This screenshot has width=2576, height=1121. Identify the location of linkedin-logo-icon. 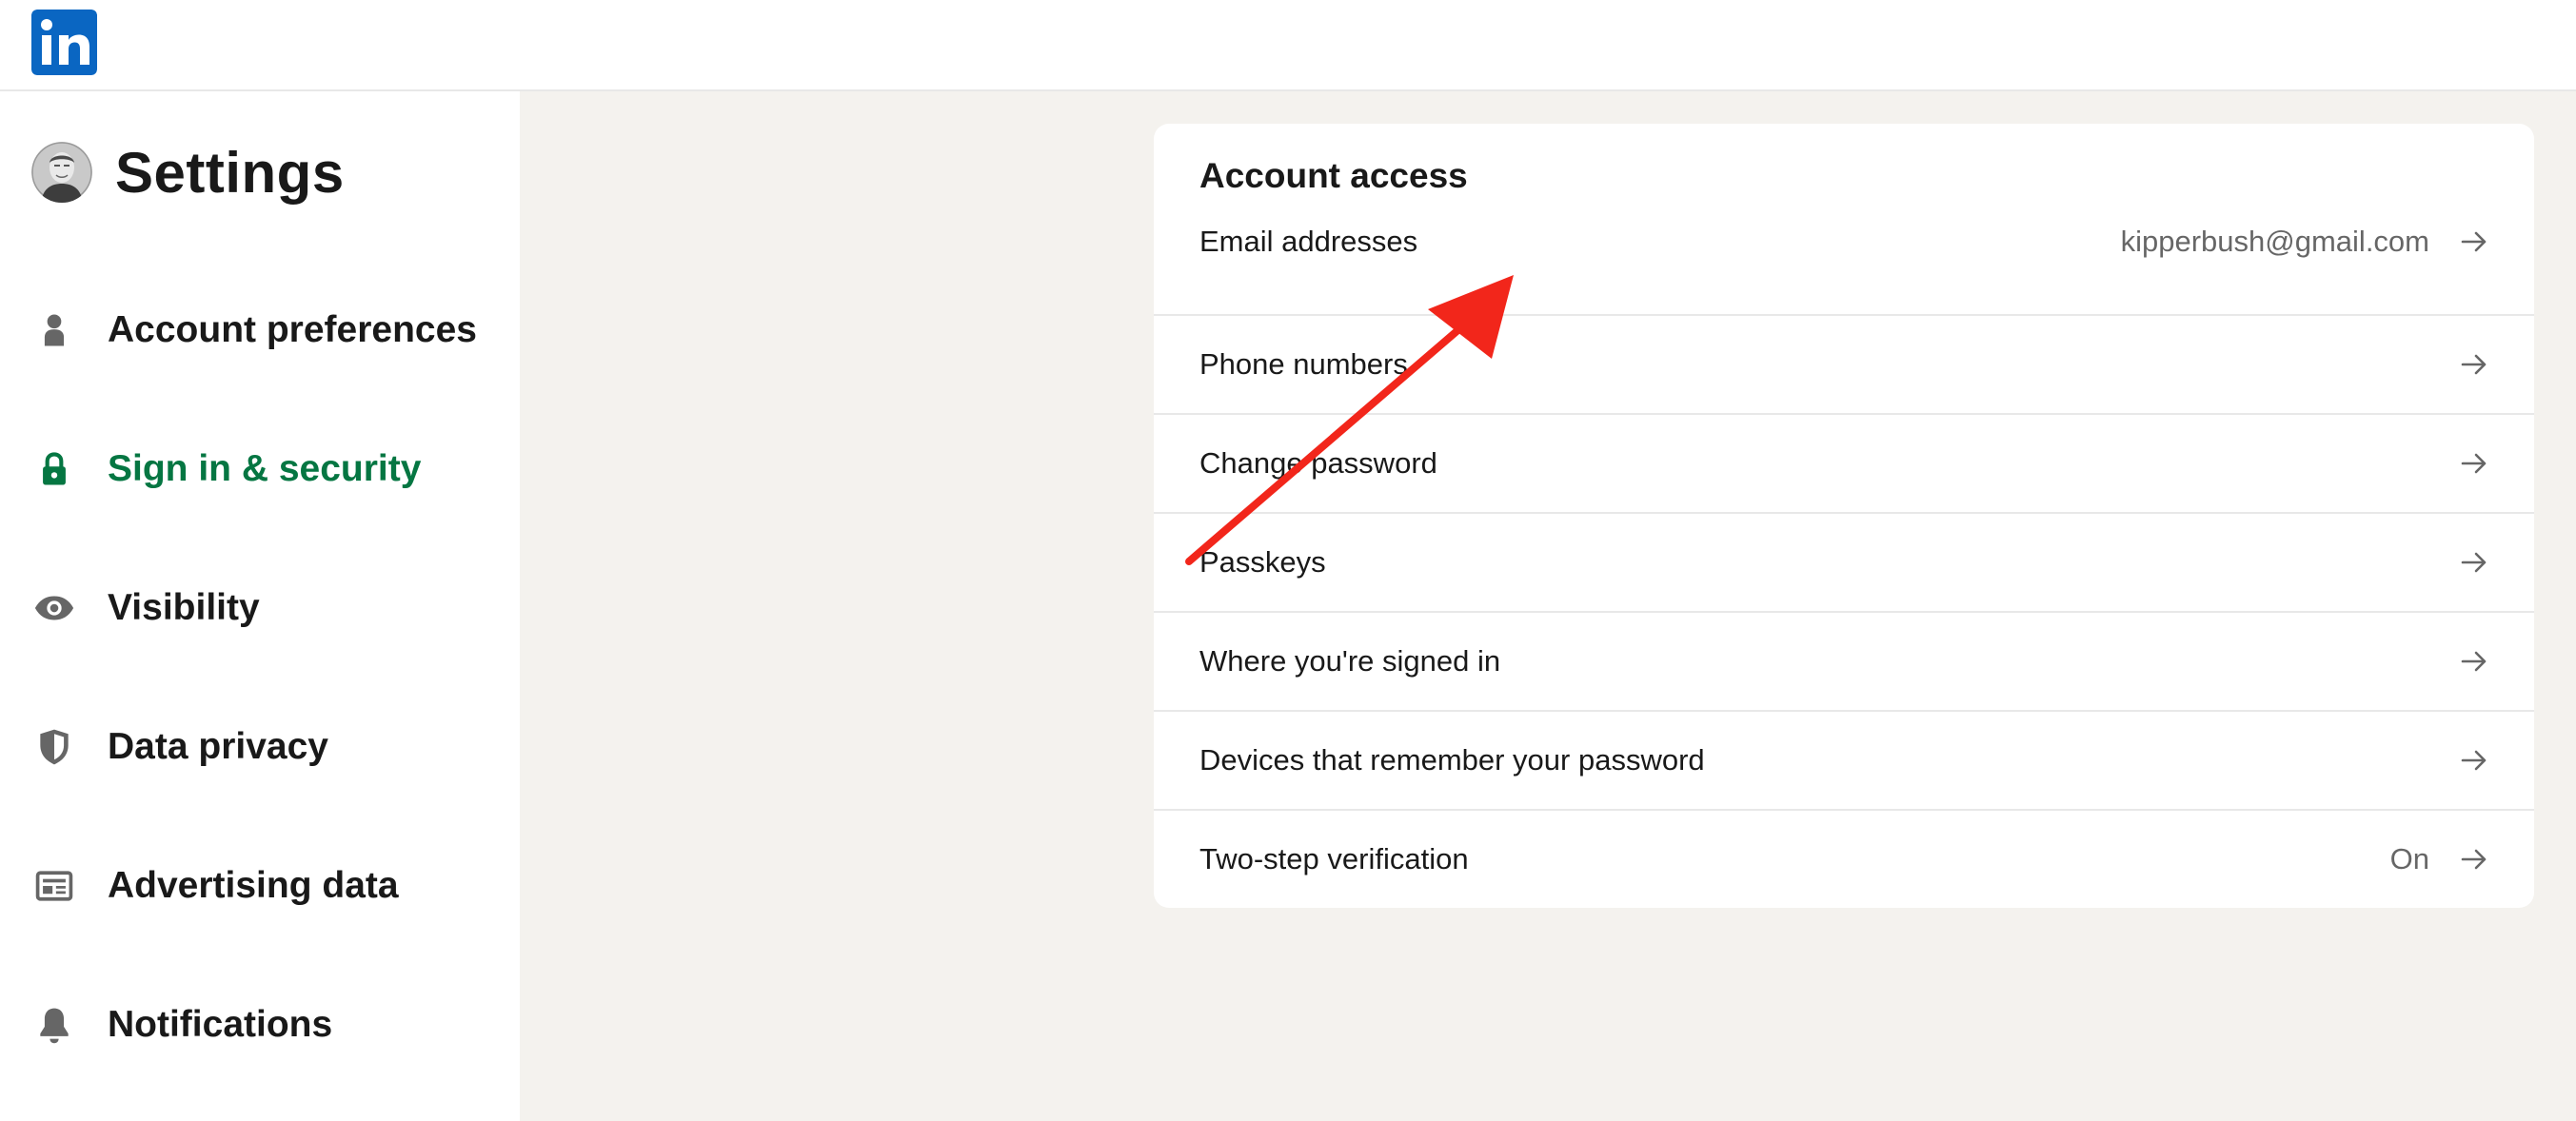
(64, 43).